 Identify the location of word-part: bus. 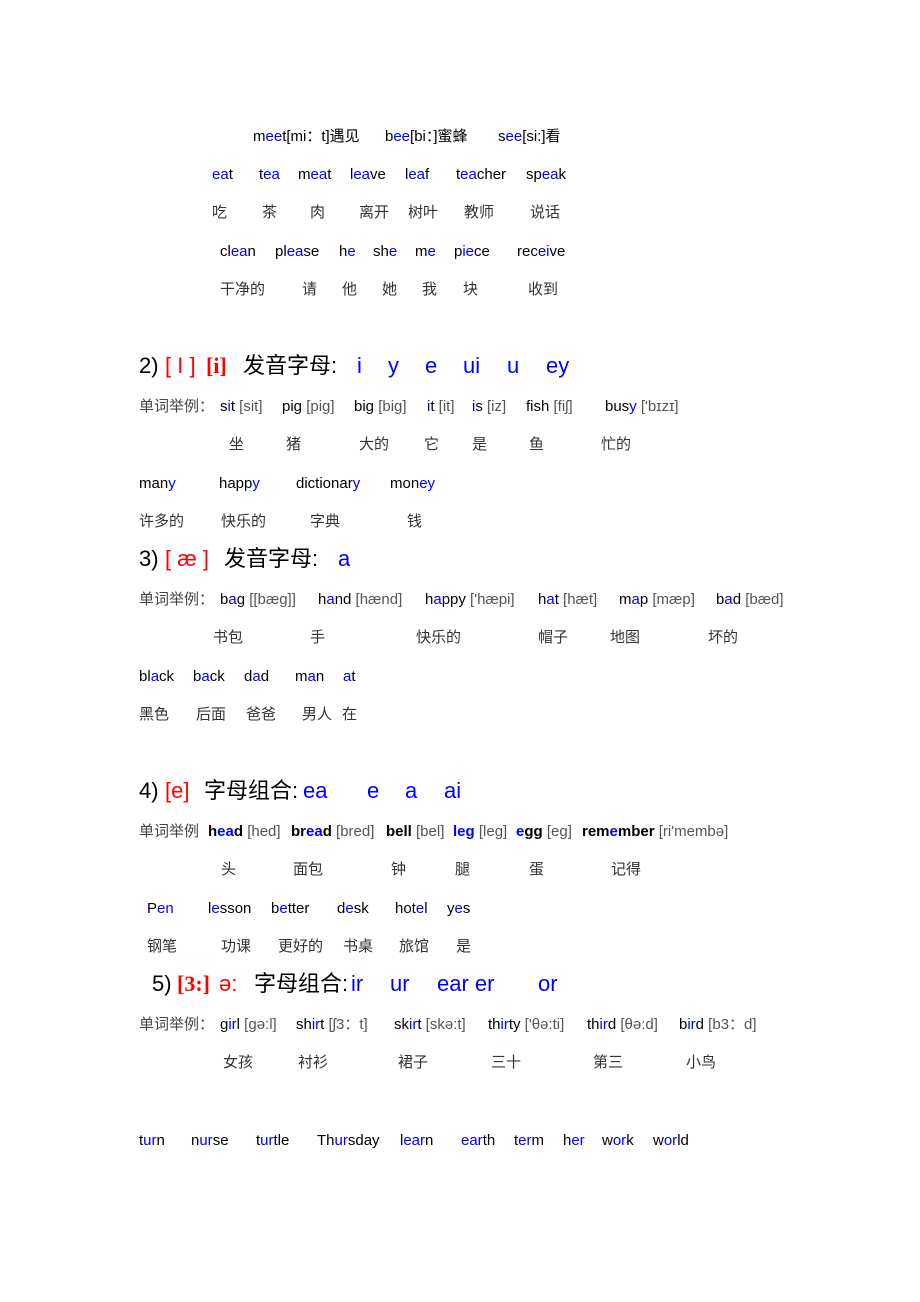
(617, 406).